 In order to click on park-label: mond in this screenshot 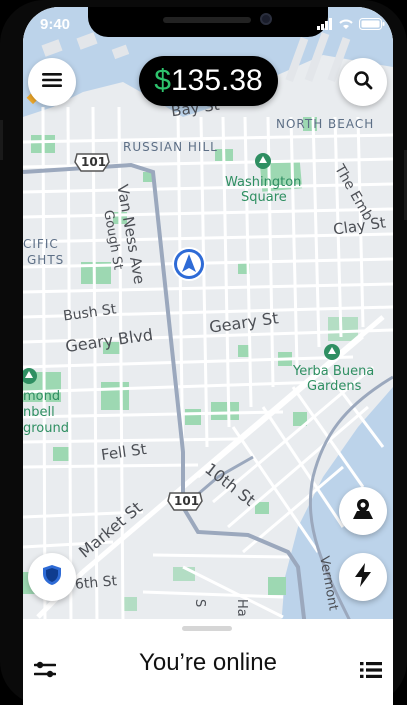, I will do `click(42, 396)`.